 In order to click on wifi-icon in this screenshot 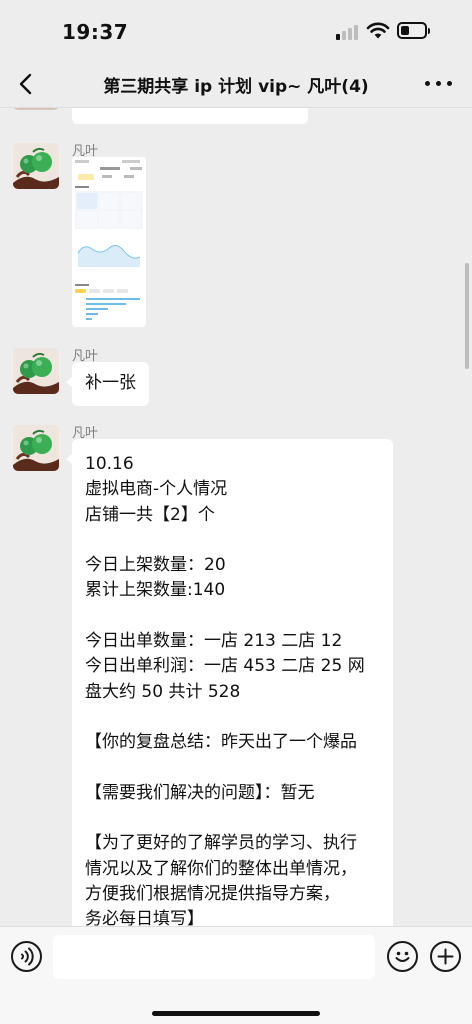, I will do `click(378, 30)`.